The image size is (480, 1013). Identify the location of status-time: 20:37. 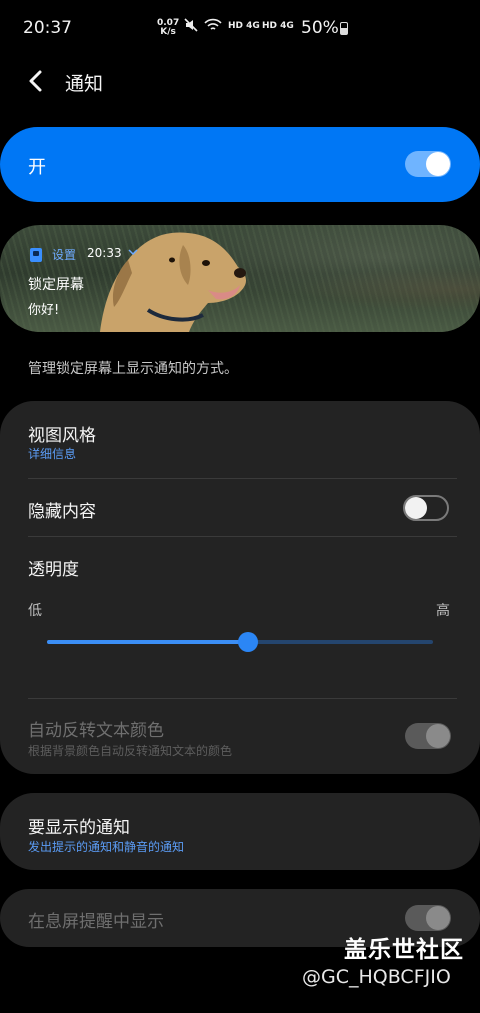
(47, 28).